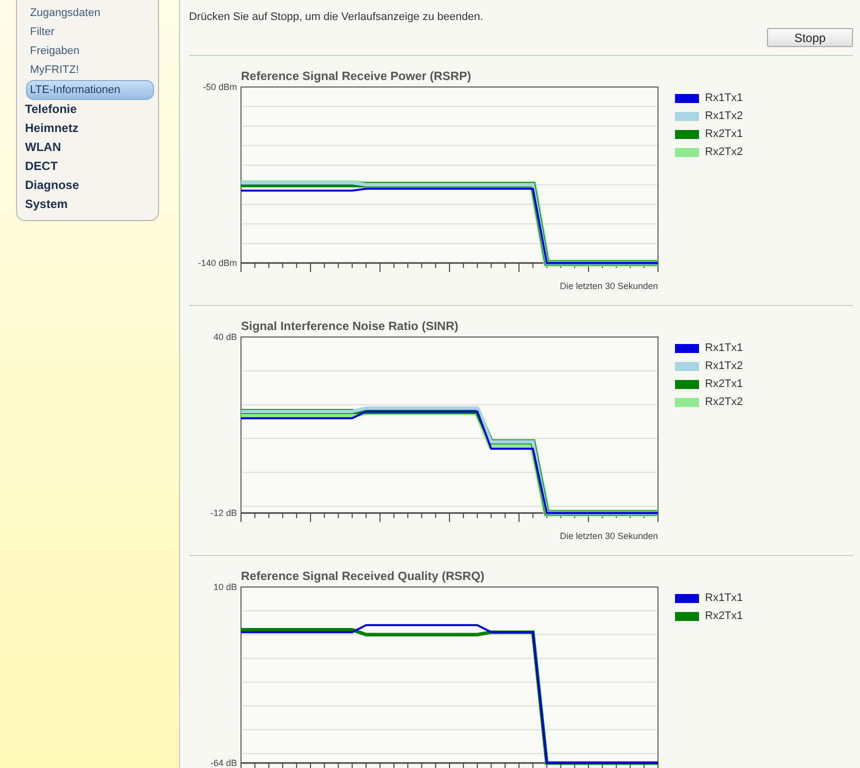 The height and width of the screenshot is (768, 860). Describe the element at coordinates (219, 87) in the screenshot. I see `axis-label: -50 dBm` at that location.